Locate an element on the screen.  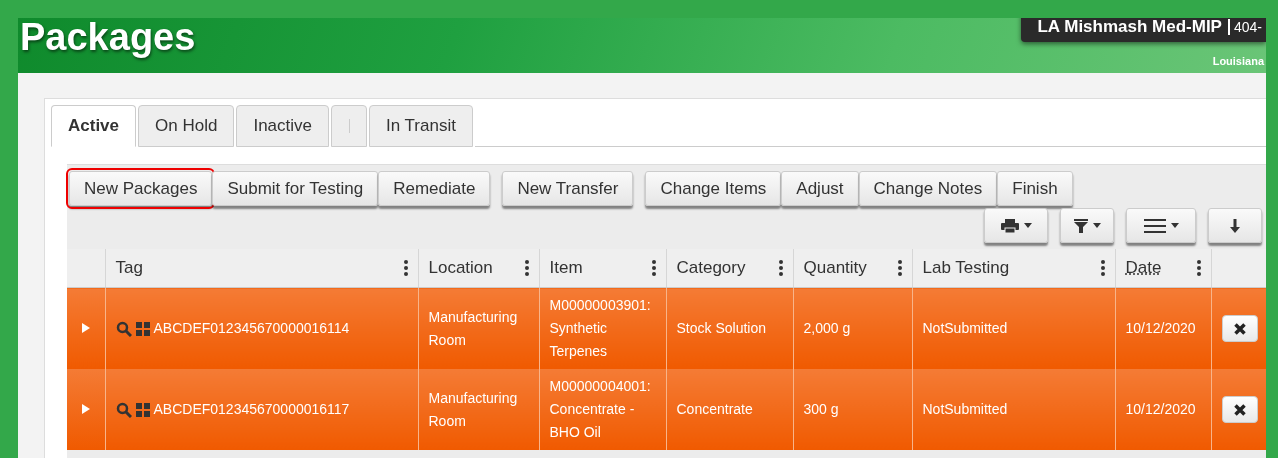
download-button is located at coordinates (1235, 225).